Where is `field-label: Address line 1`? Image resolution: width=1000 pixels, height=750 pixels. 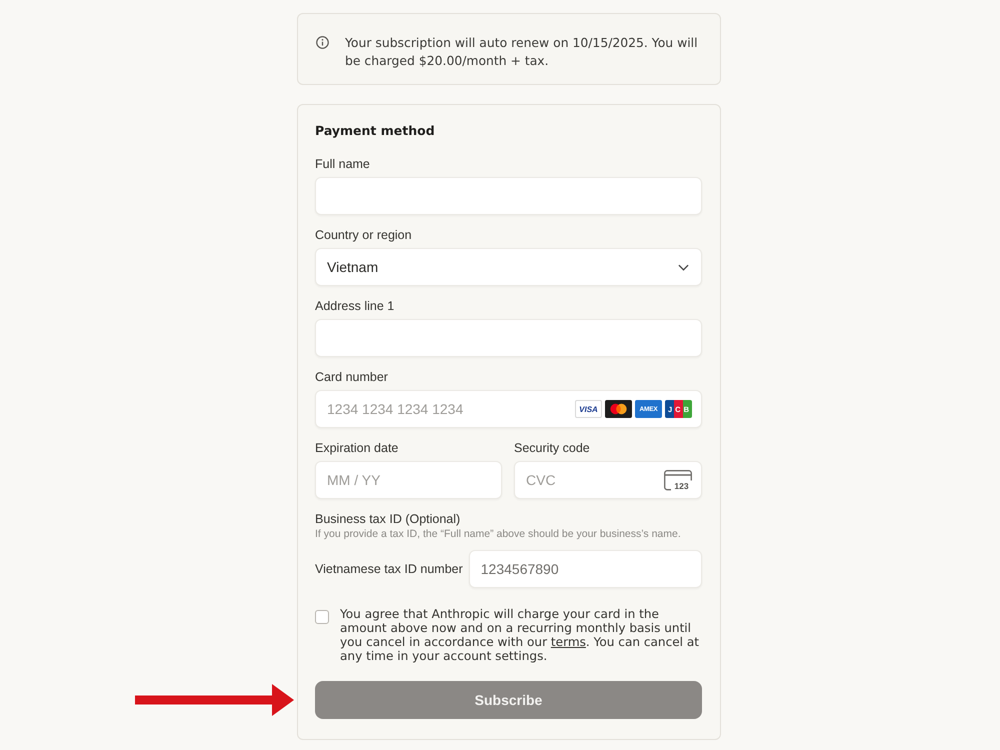
field-label: Address line 1 is located at coordinates (354, 306).